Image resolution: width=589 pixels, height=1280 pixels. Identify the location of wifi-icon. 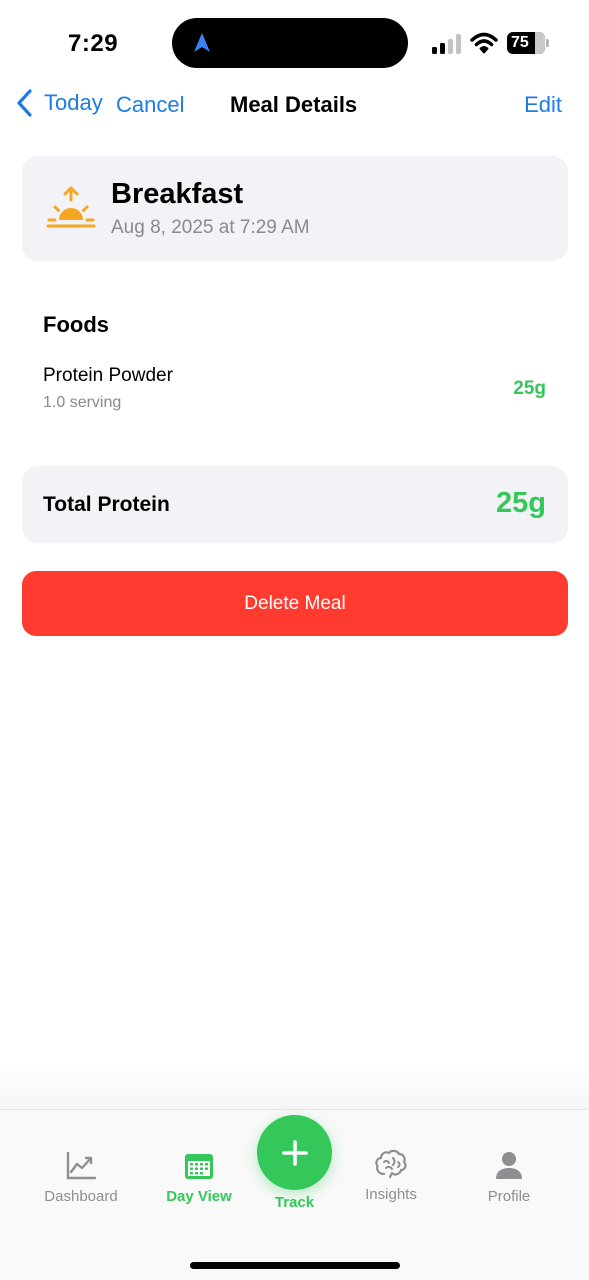
(484, 43).